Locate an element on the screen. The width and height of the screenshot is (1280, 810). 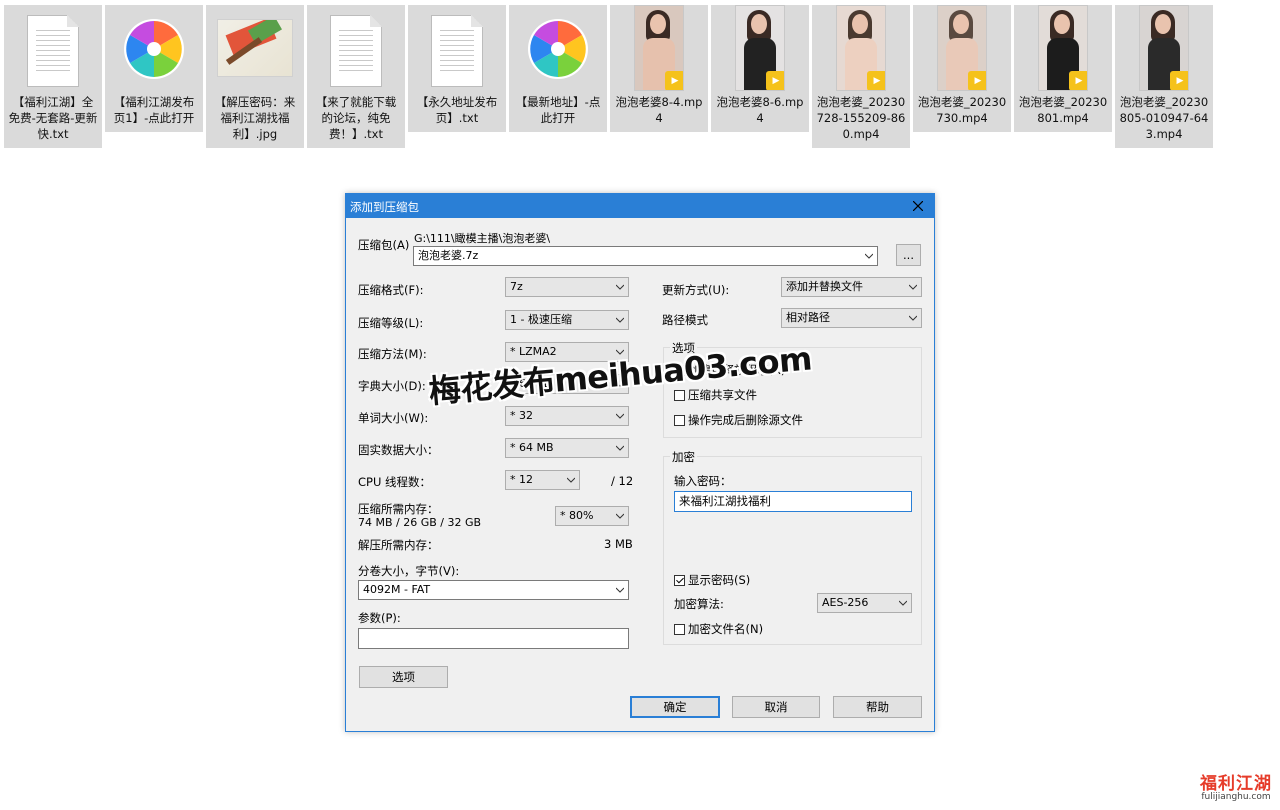
params-input is located at coordinates (493, 638).